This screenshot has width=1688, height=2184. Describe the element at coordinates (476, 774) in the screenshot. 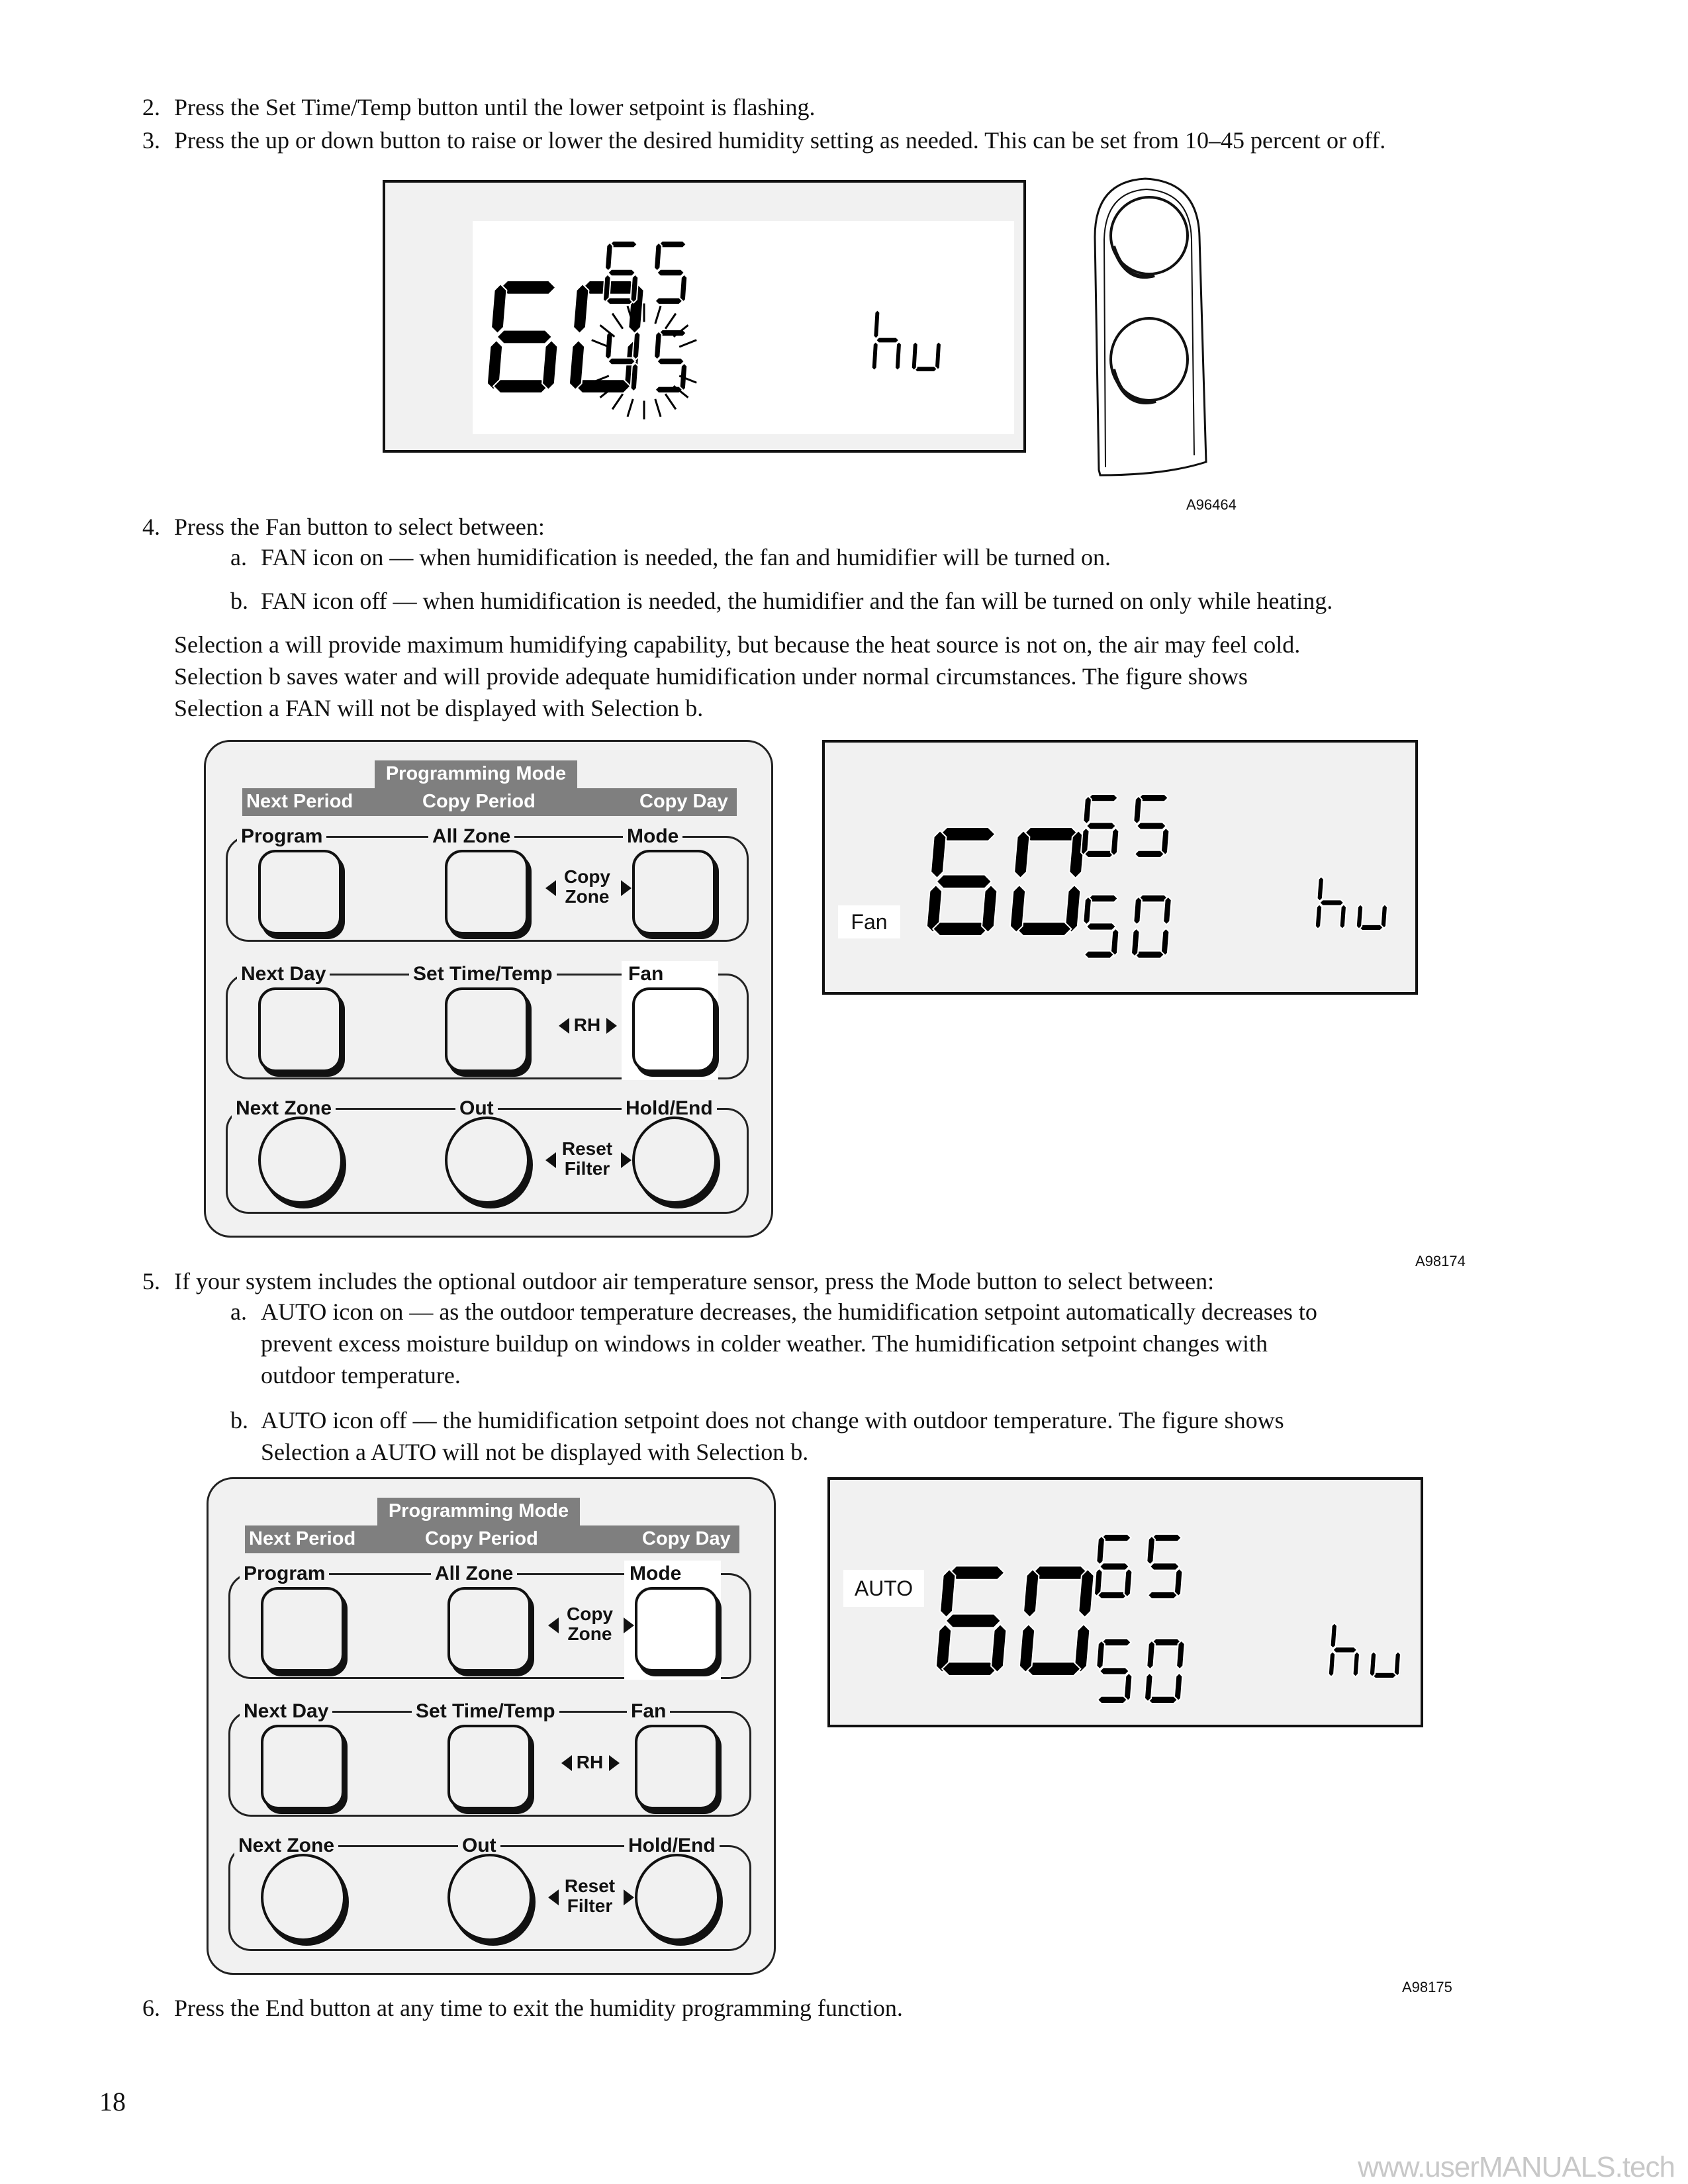

I see `programming-mode-banner: Programming Mode` at that location.